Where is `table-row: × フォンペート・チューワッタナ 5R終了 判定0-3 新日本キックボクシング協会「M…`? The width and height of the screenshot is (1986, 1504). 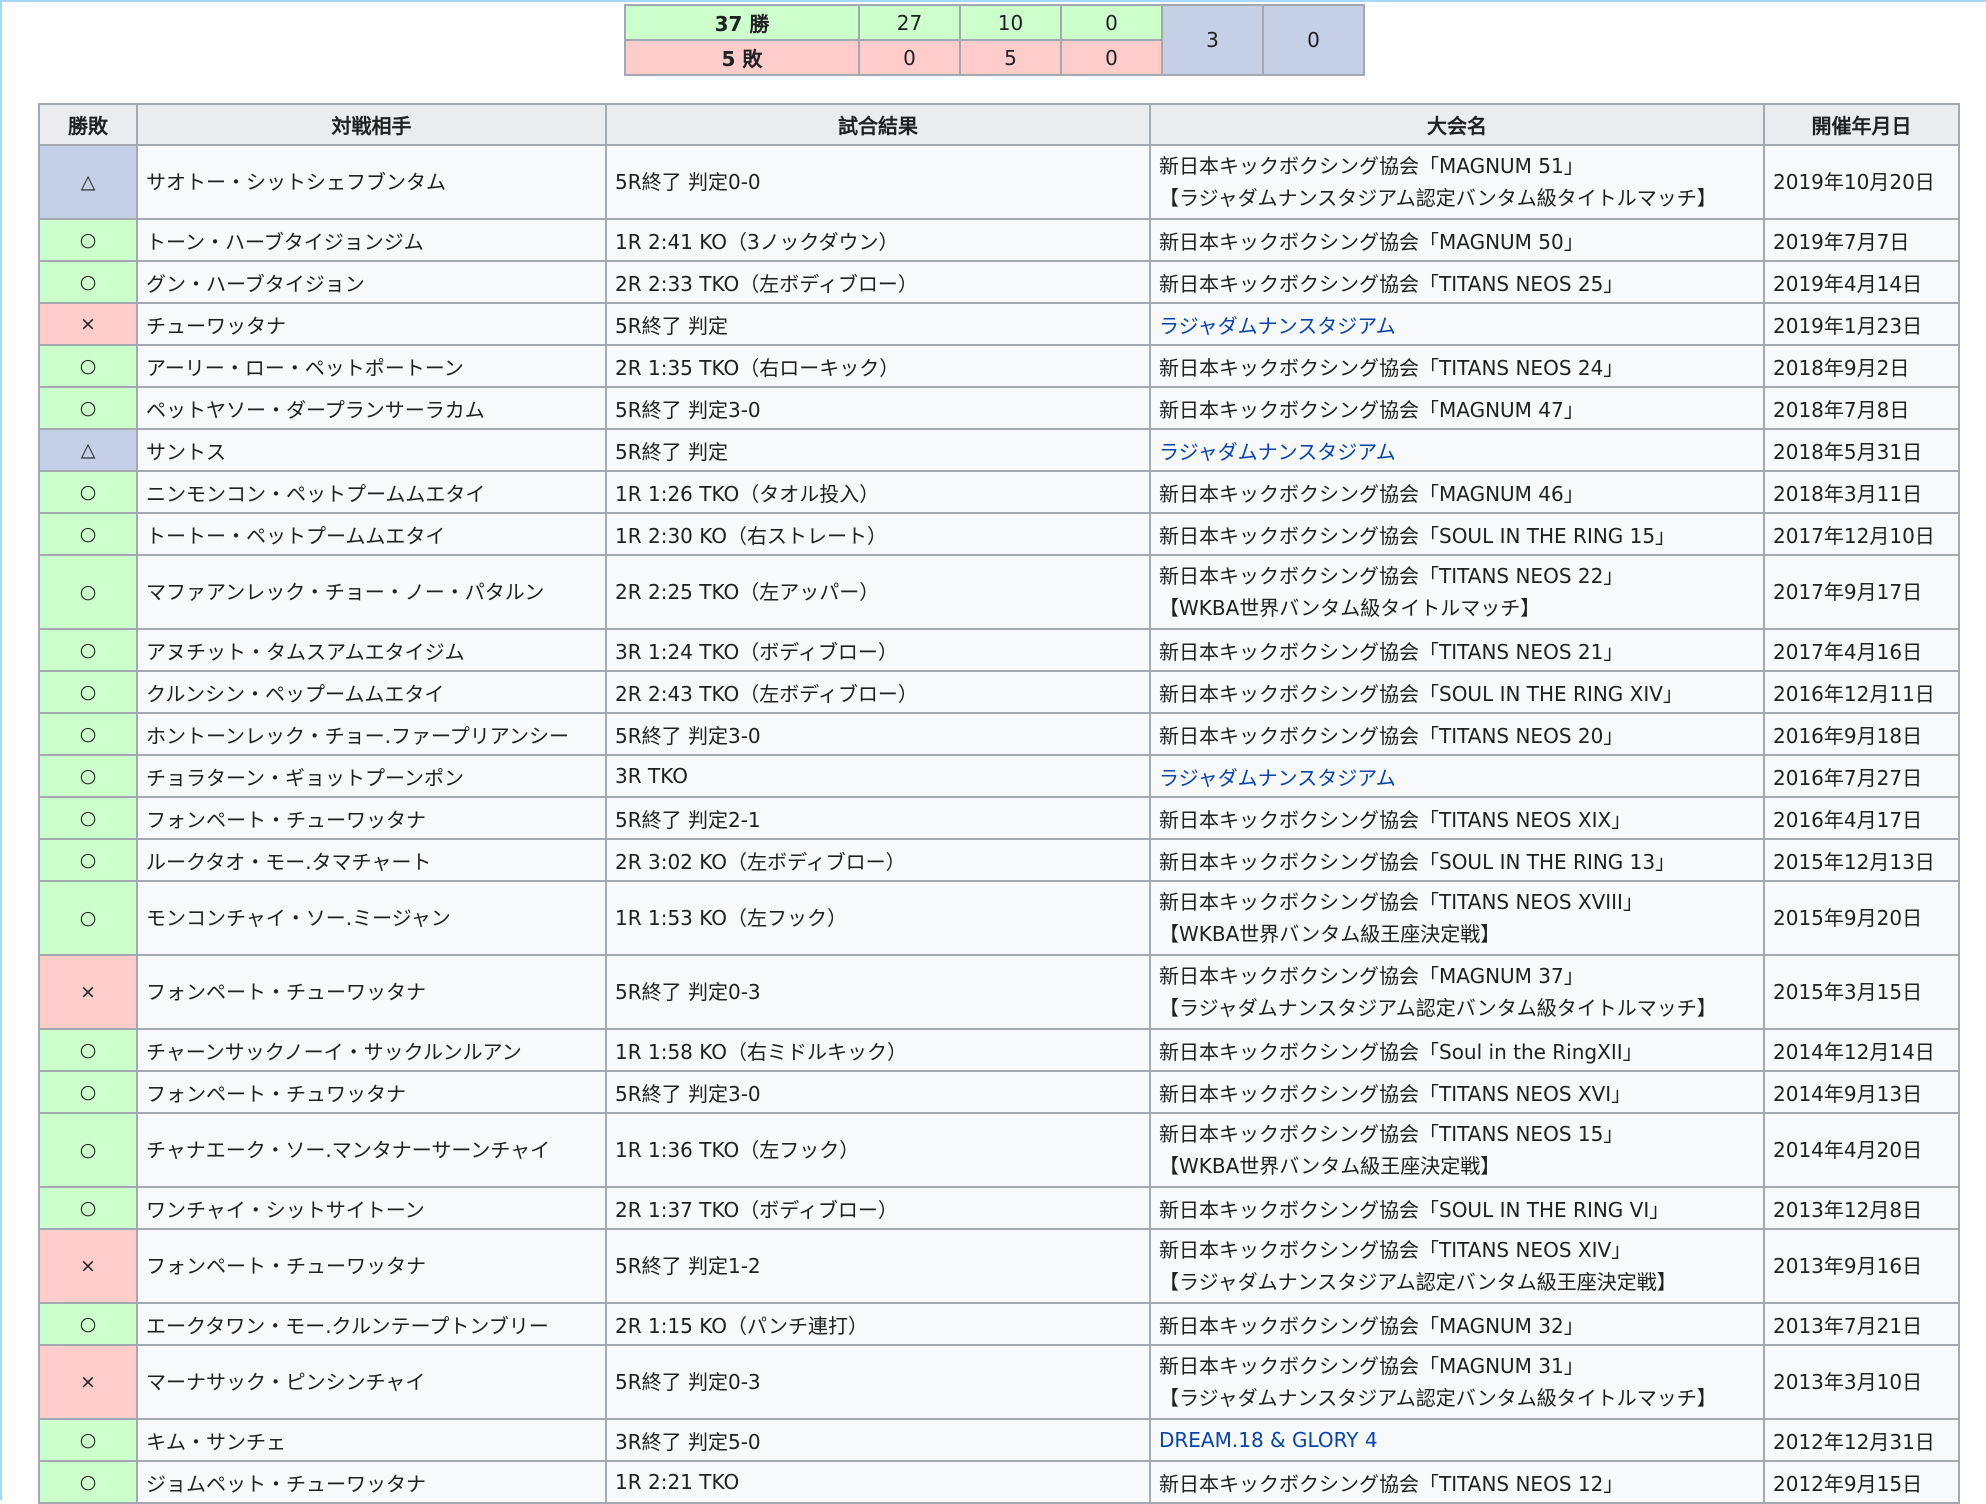 table-row: × フォンペート・チューワッタナ 5R終了 判定0-3 新日本キックボクシング協会「M… is located at coordinates (999, 992).